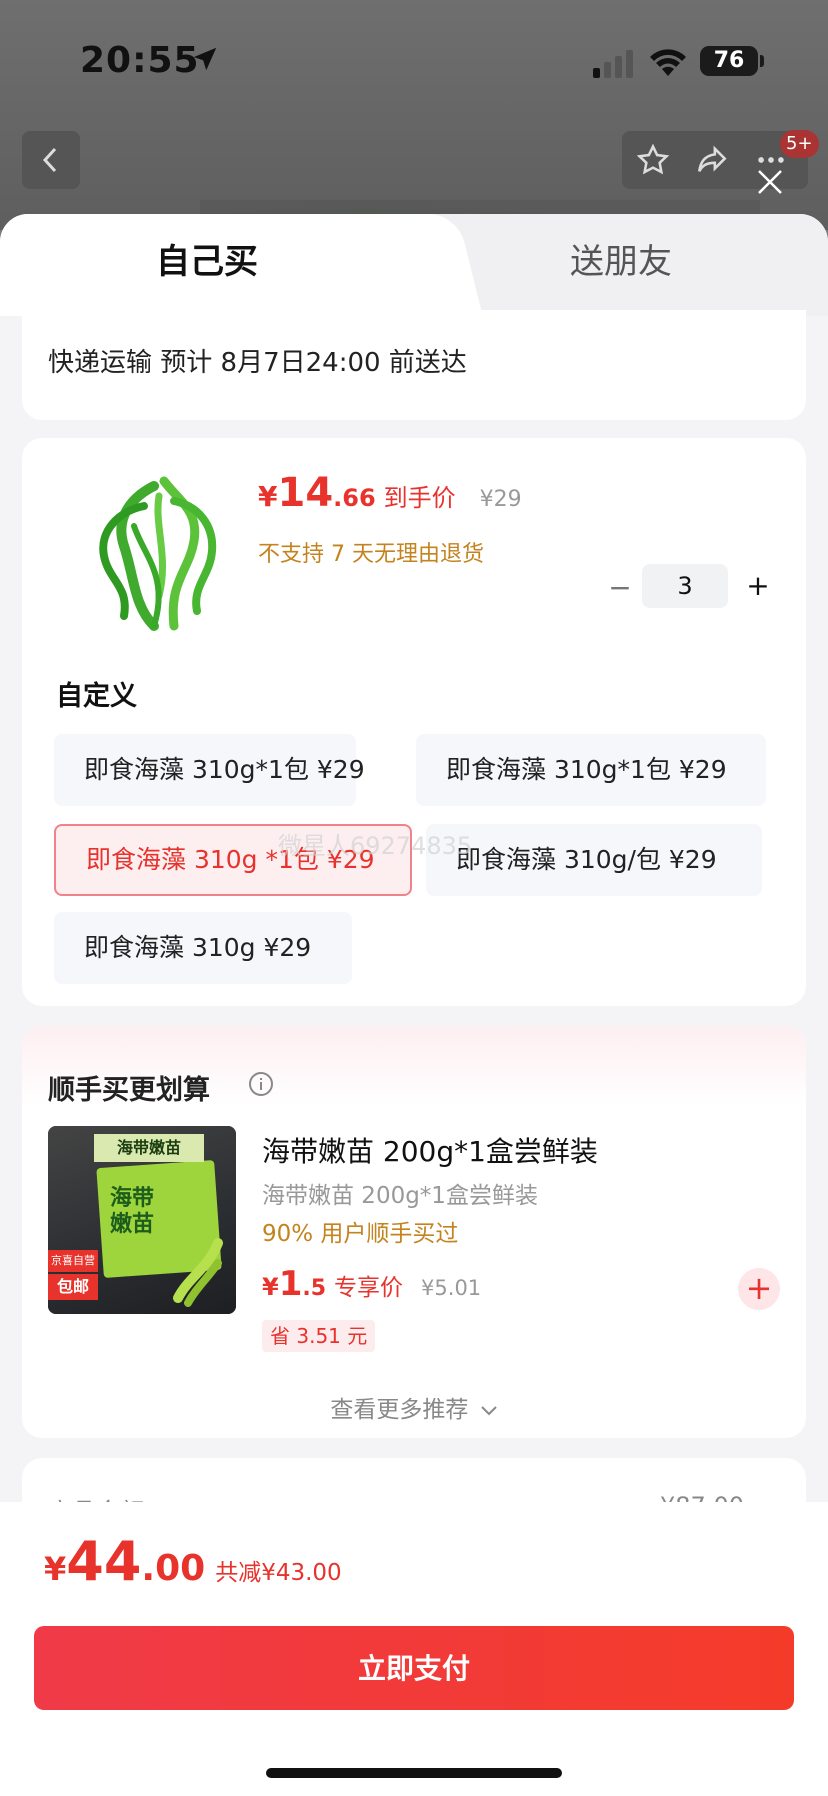 The width and height of the screenshot is (828, 1796). I want to click on back-button, so click(51, 160).